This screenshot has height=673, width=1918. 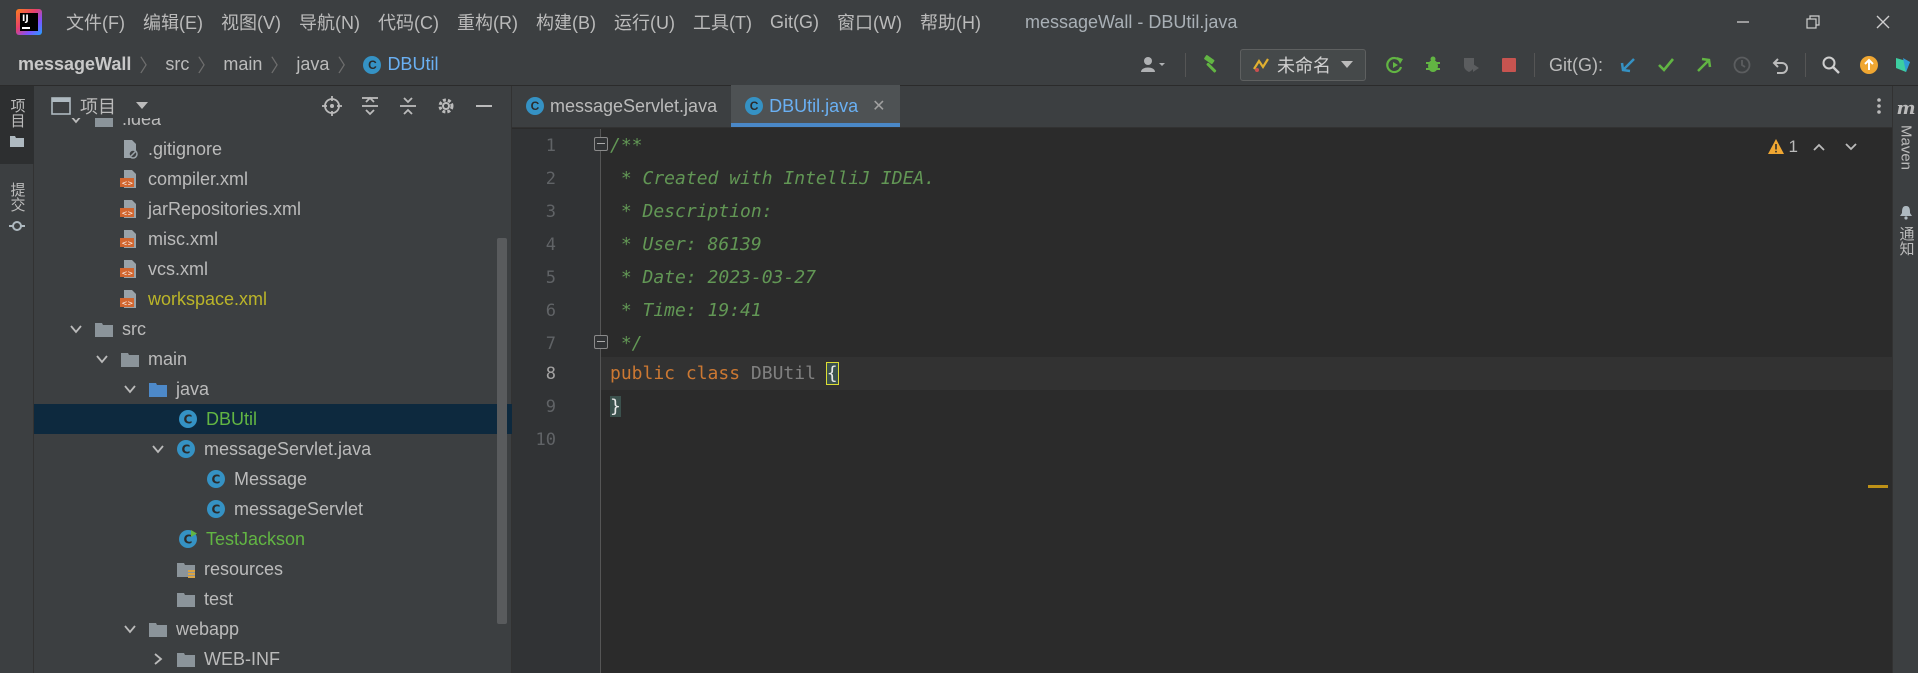 I want to click on ide-update-button, so click(x=1869, y=65).